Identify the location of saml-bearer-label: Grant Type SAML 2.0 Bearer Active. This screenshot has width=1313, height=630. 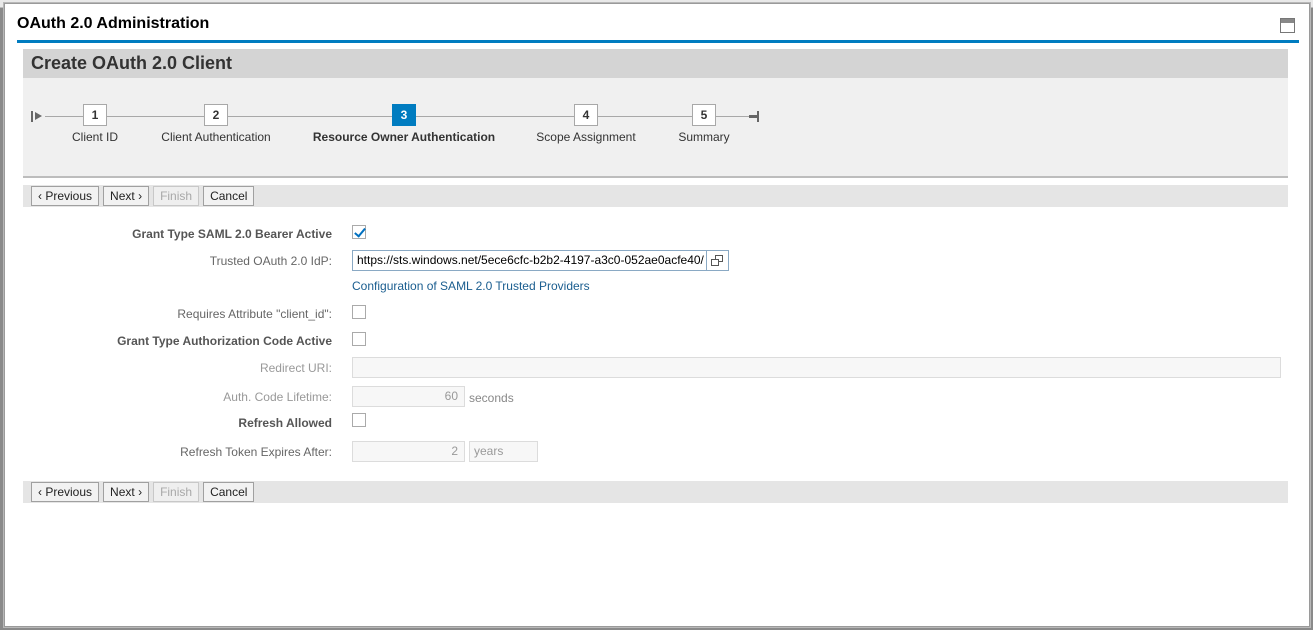
(232, 234).